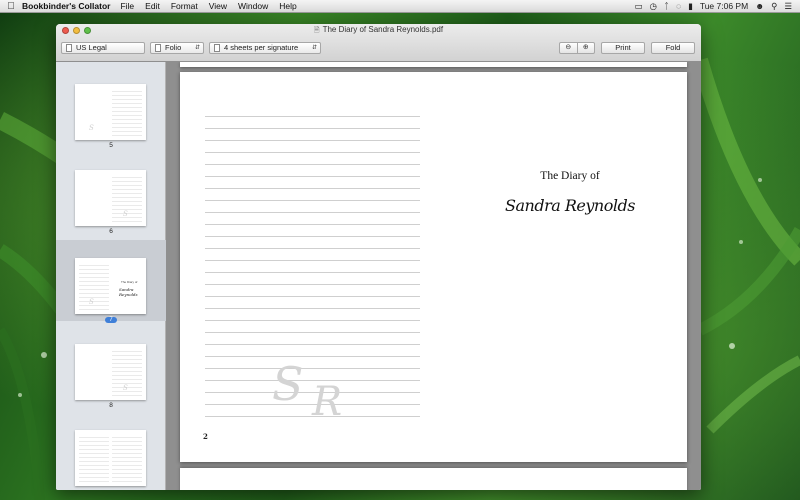 Image resolution: width=800 pixels, height=500 pixels. I want to click on paper-size-select: US Legal, so click(103, 48).